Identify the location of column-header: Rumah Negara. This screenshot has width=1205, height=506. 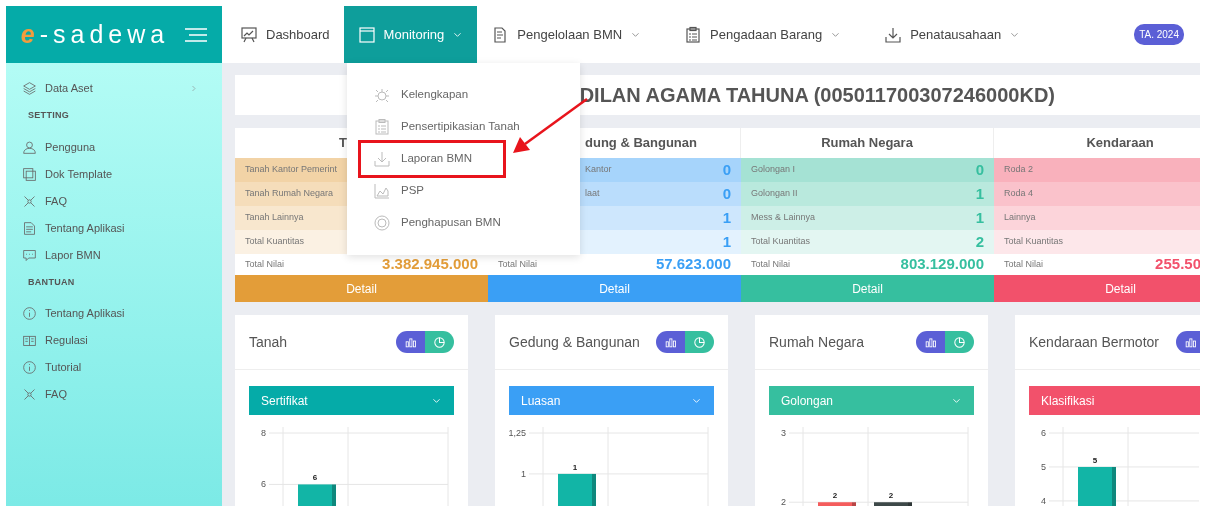
(867, 143).